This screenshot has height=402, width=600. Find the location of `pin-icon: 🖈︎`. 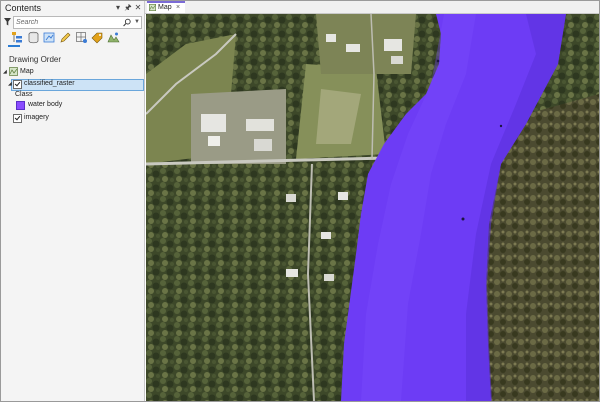

pin-icon: 🖈︎ is located at coordinates (128, 7).